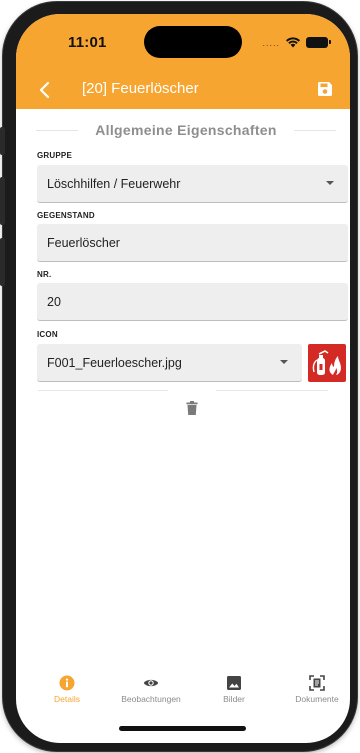 The width and height of the screenshot is (360, 753). I want to click on nr-value: 20, so click(54, 302).